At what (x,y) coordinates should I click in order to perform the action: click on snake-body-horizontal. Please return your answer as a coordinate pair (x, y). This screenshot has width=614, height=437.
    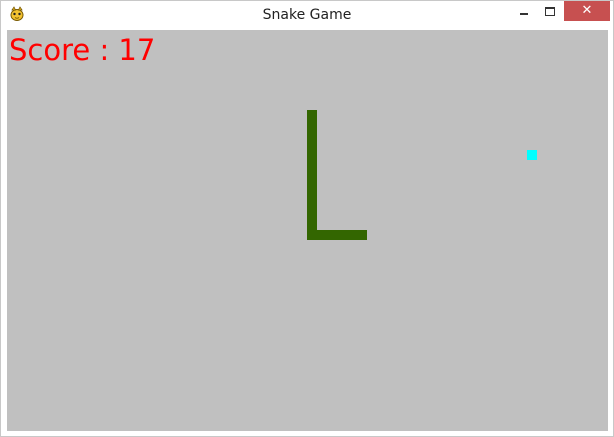
    Looking at the image, I should click on (337, 235).